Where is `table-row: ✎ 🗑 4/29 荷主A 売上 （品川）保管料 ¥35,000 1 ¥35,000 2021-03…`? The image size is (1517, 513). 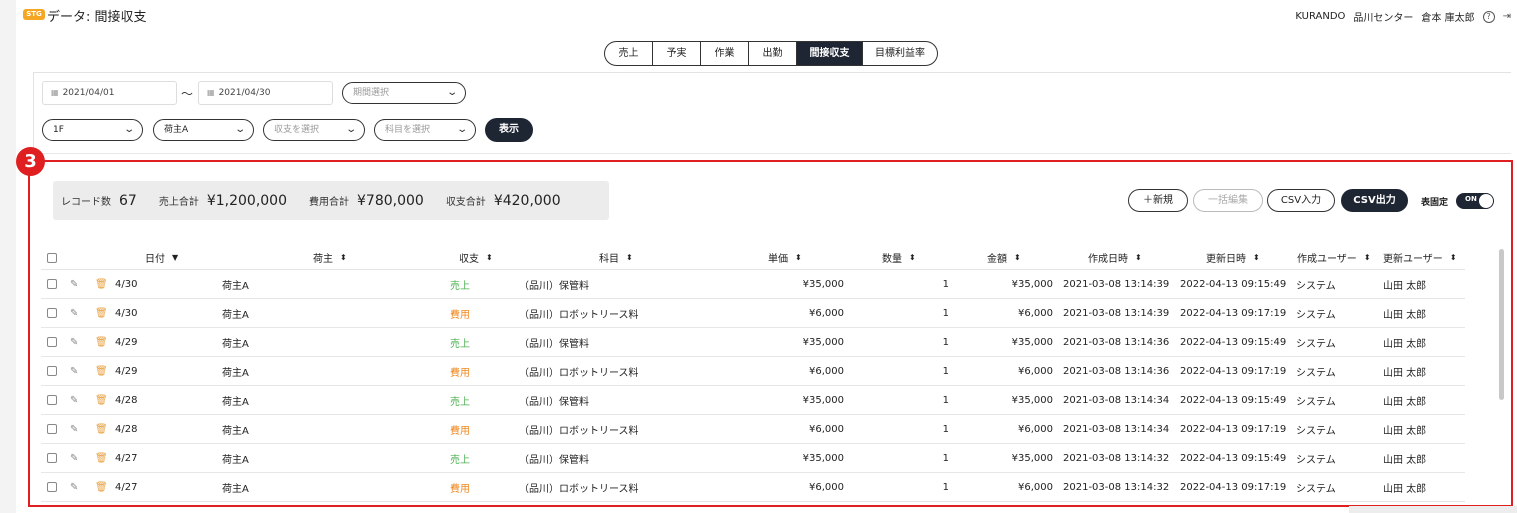 table-row: ✎ 🗑 4/29 荷主A 売上 （品川）保管料 ¥35,000 1 ¥35,000 2021-03… is located at coordinates (753, 342).